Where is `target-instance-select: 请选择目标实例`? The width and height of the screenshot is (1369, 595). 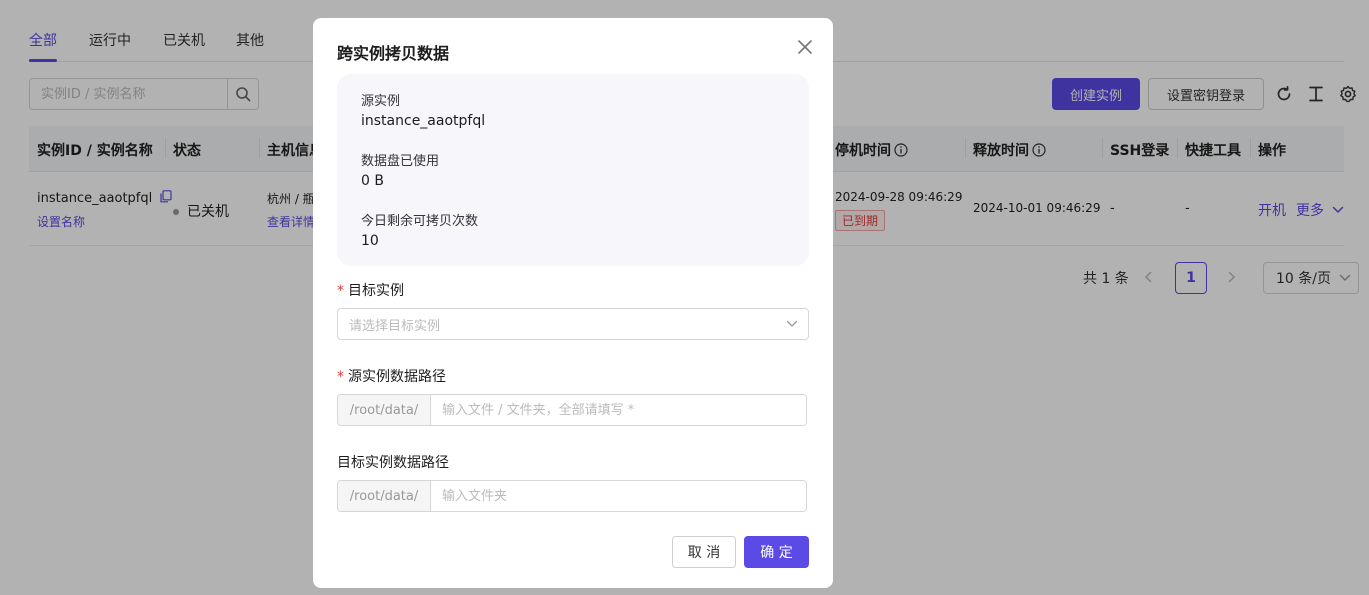
target-instance-select: 请选择目标实例 is located at coordinates (573, 324).